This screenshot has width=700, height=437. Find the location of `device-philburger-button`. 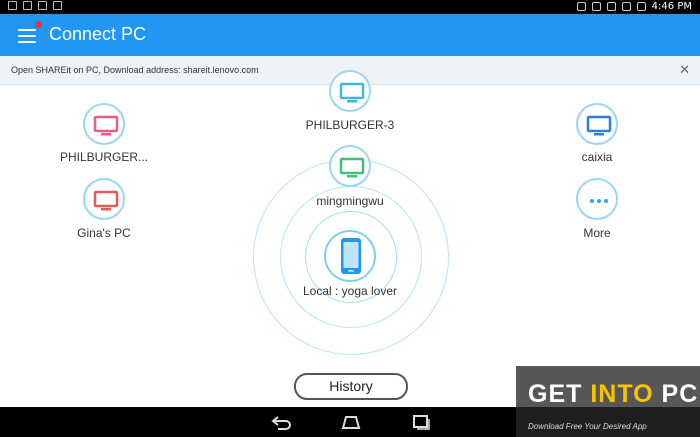

device-philburger-button is located at coordinates (104, 124).